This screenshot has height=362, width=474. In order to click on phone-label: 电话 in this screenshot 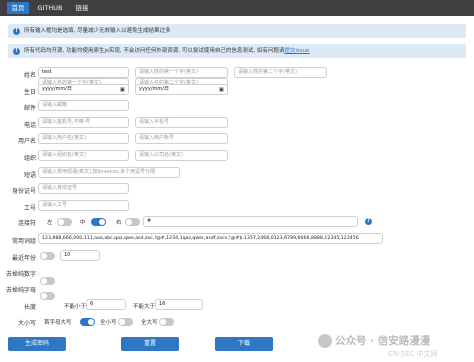, I will do `click(29, 125)`.